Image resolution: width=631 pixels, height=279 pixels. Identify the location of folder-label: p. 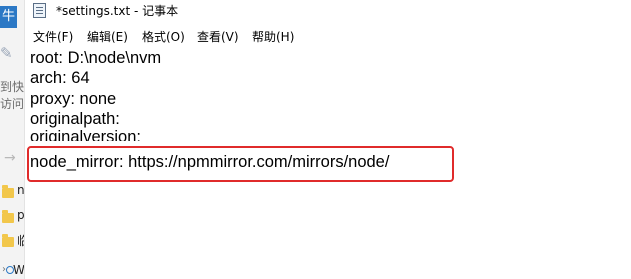
(20, 215).